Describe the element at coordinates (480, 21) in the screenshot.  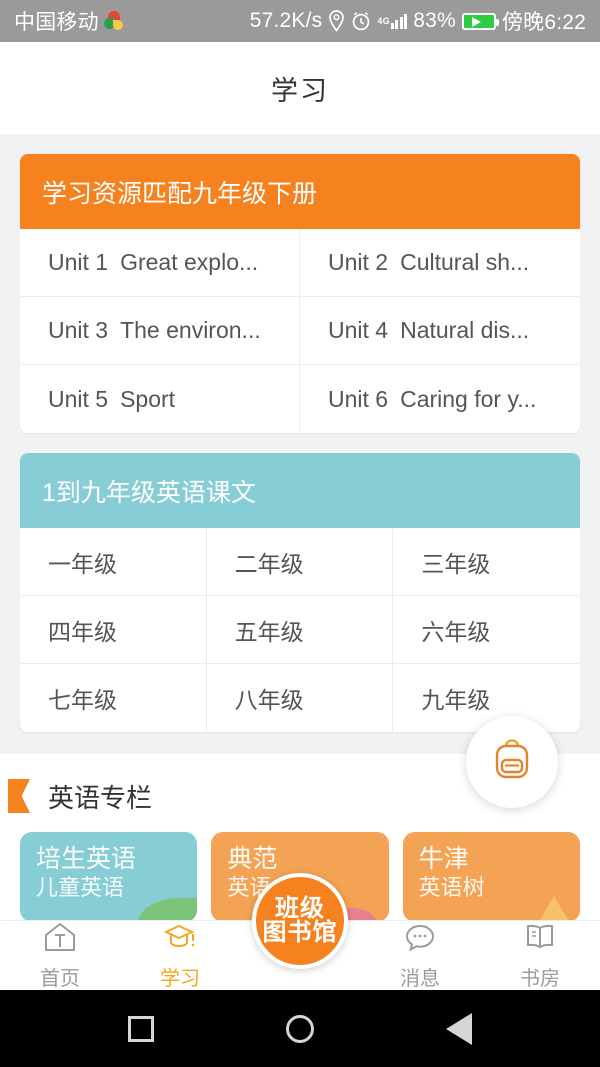
I see `battery-icon` at that location.